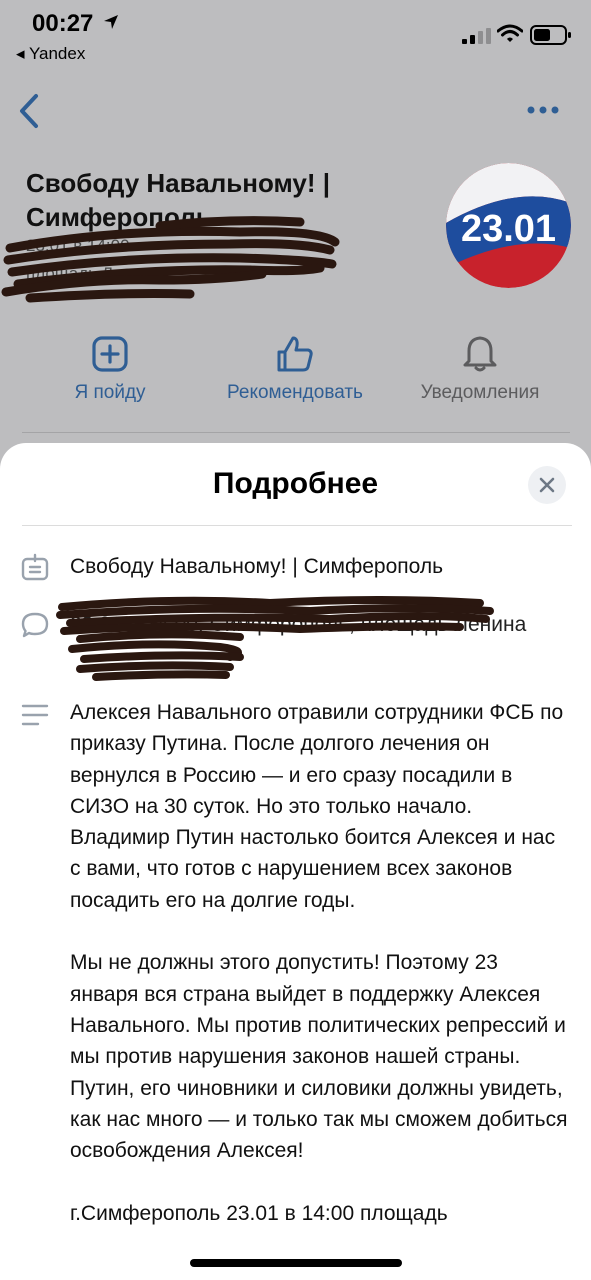 The image size is (591, 1280). What do you see at coordinates (257, 566) in the screenshot?
I see `event-name: Свободу Навальному! | Симферополь` at bounding box center [257, 566].